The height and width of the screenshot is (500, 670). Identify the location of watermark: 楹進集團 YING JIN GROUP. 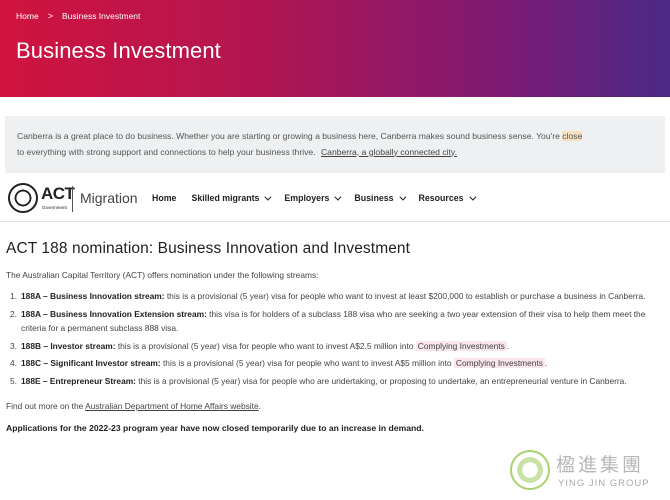
(590, 473).